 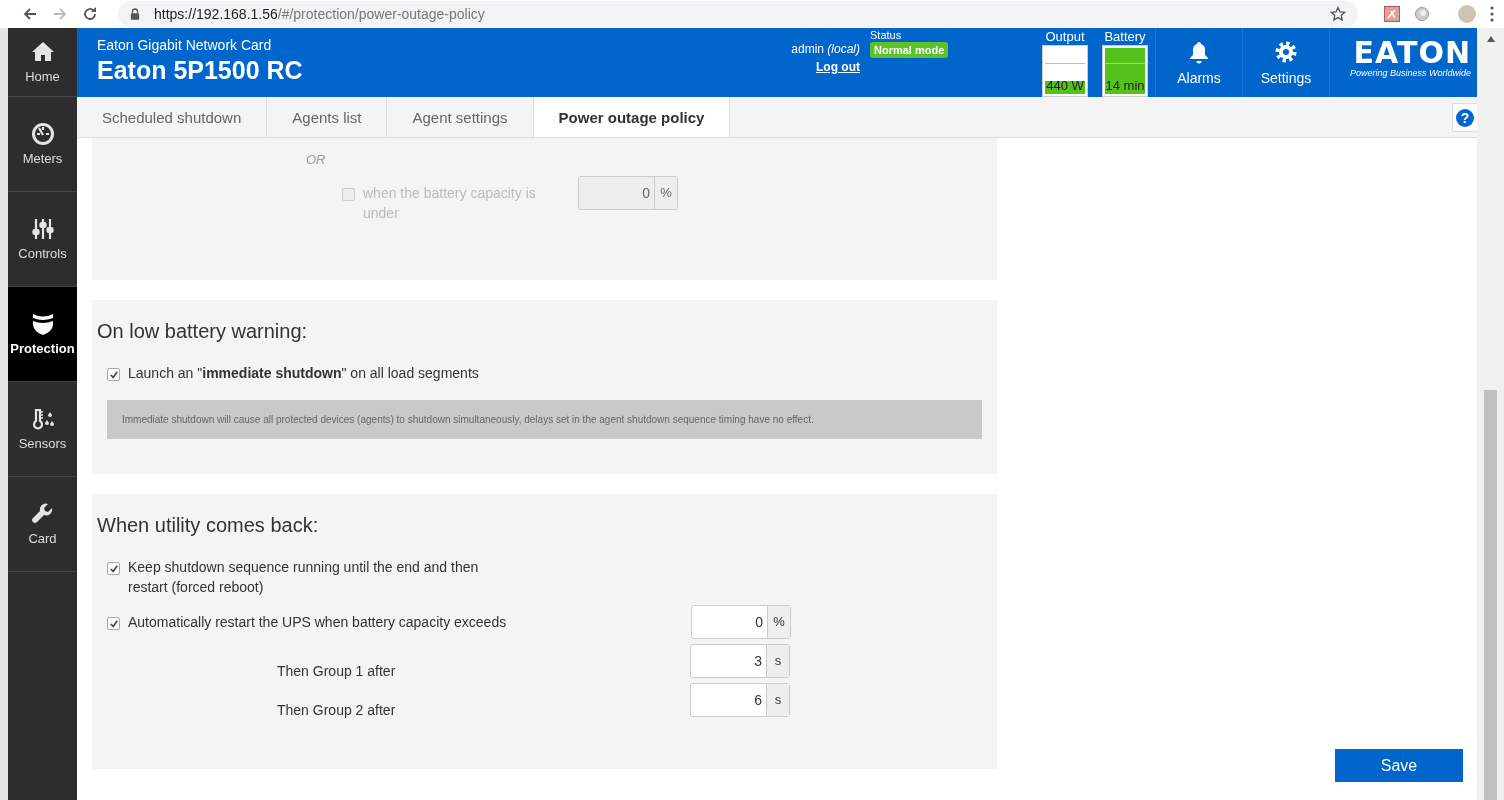 What do you see at coordinates (1490, 595) in the screenshot?
I see `scrollbar-thumb` at bounding box center [1490, 595].